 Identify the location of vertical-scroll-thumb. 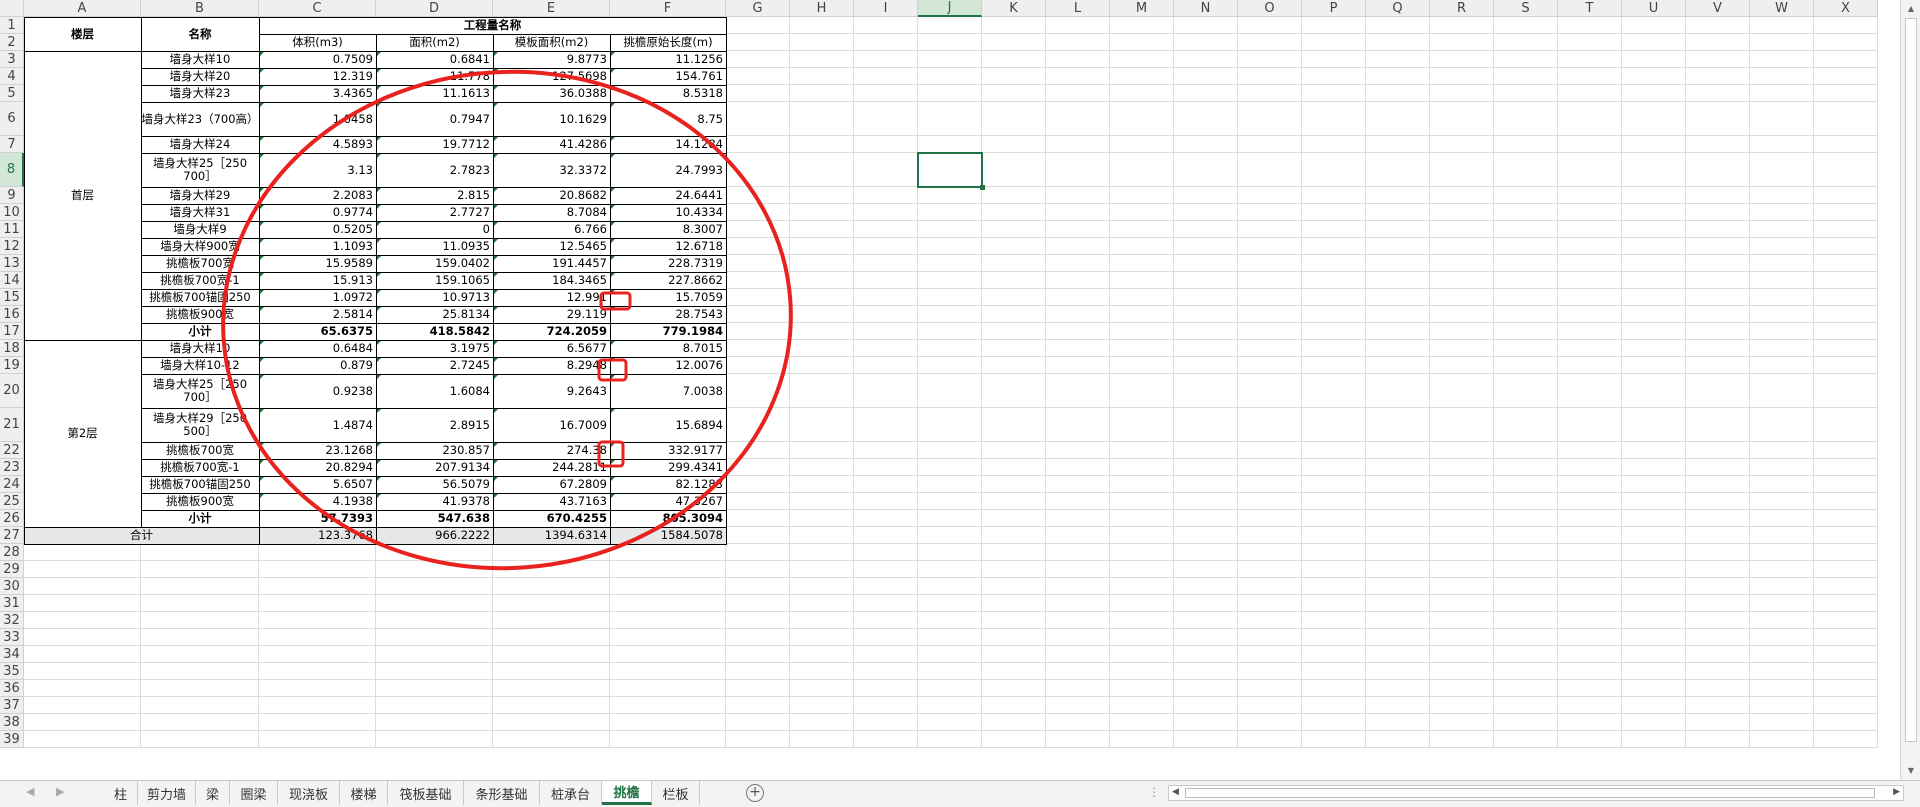
(1911, 380).